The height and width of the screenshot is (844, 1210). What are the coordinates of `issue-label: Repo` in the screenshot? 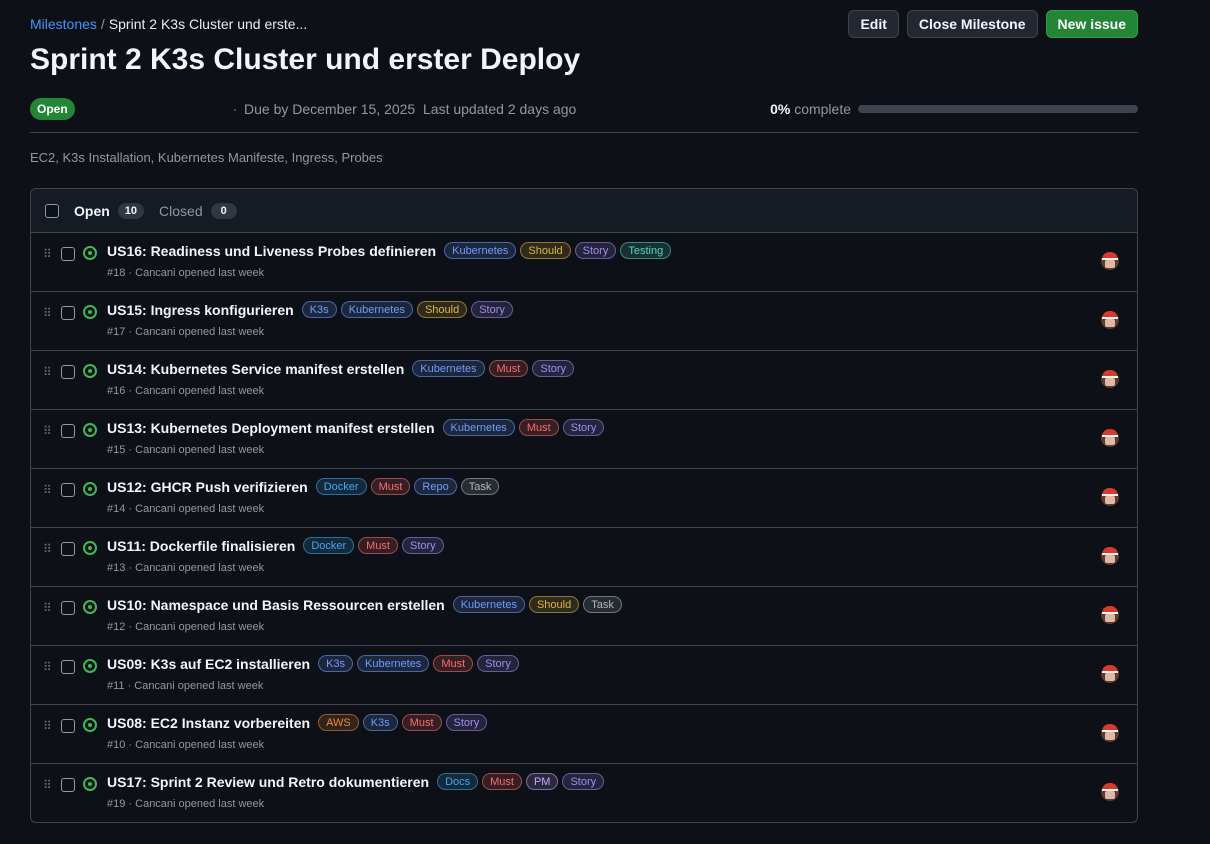 It's located at (435, 486).